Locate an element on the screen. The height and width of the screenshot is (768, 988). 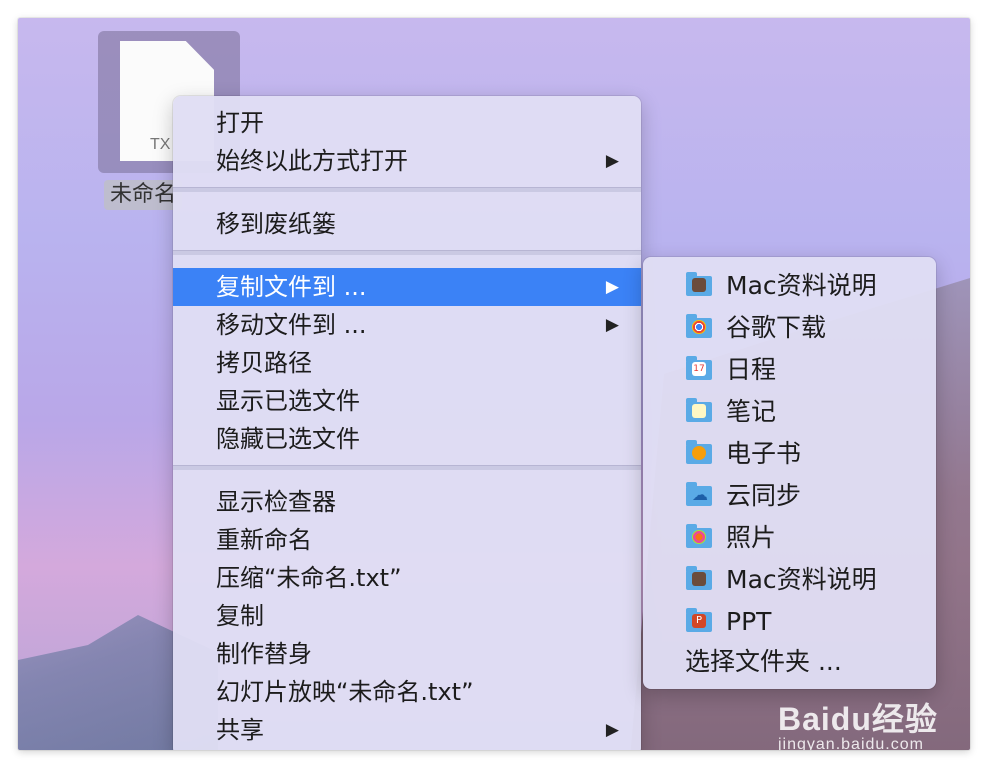
menu-item-label: 始终以此方式打开 is located at coordinates (312, 161).